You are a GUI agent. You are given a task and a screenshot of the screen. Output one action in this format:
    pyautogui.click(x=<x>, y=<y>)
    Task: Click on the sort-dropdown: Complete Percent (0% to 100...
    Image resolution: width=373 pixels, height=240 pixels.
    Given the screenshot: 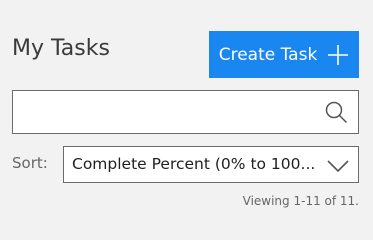 What is the action you would take?
    pyautogui.click(x=211, y=164)
    